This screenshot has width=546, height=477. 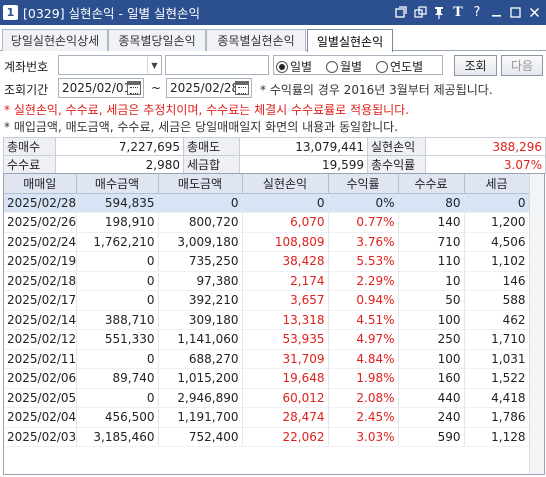 I want to click on cell-return-rate: 4.51%, so click(x=363, y=320).